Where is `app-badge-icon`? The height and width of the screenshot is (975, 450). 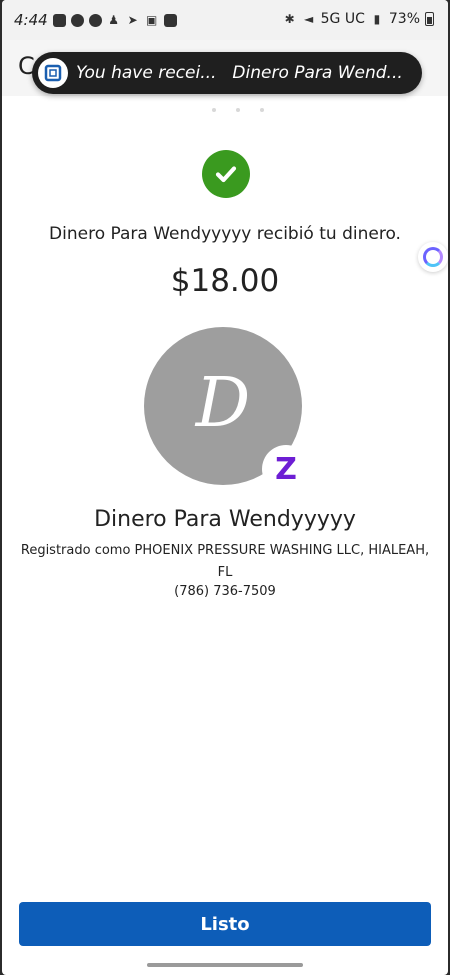 app-badge-icon is located at coordinates (170, 20).